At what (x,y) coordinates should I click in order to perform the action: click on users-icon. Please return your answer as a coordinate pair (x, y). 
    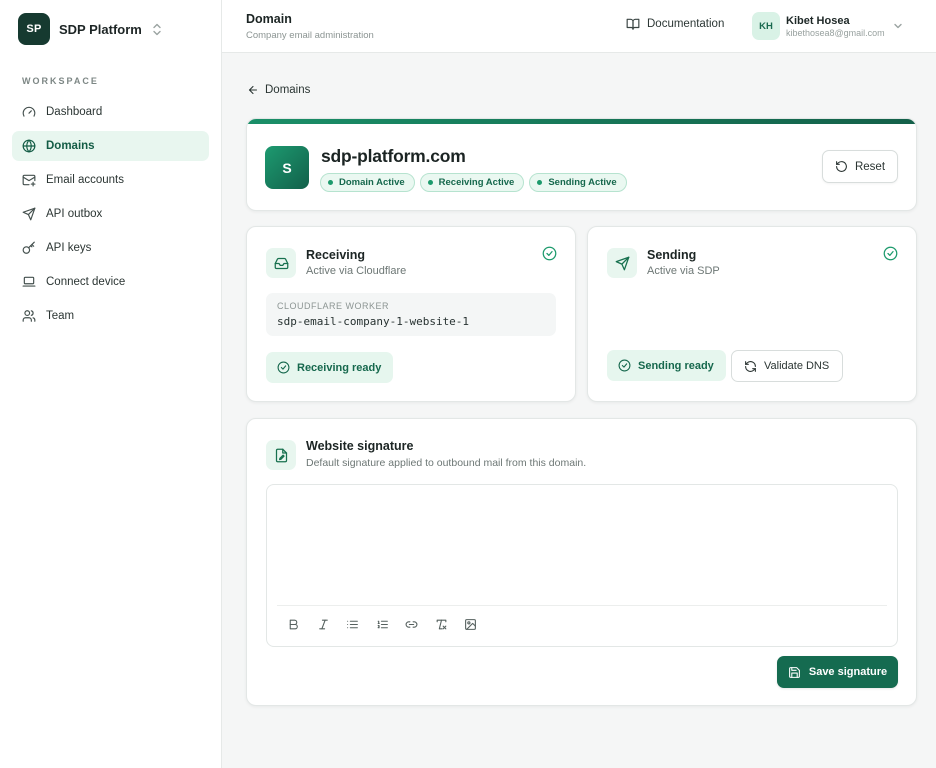
    Looking at the image, I should click on (29, 316).